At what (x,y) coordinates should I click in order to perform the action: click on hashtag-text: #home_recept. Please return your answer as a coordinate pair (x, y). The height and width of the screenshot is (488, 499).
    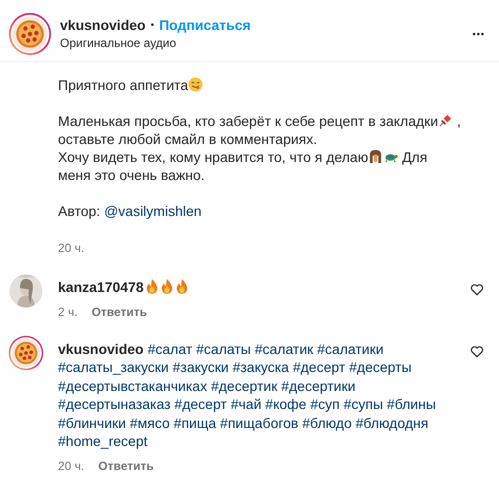
    Looking at the image, I should click on (103, 441).